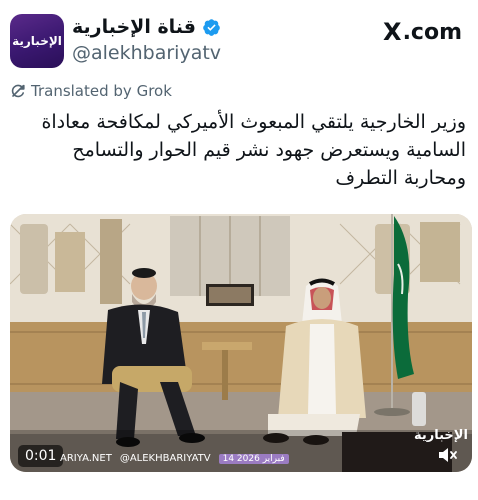 Image resolution: width=478 pixels, height=500 pixels. Describe the element at coordinates (392, 32) in the screenshot. I see `x-logo-icon: X` at that location.